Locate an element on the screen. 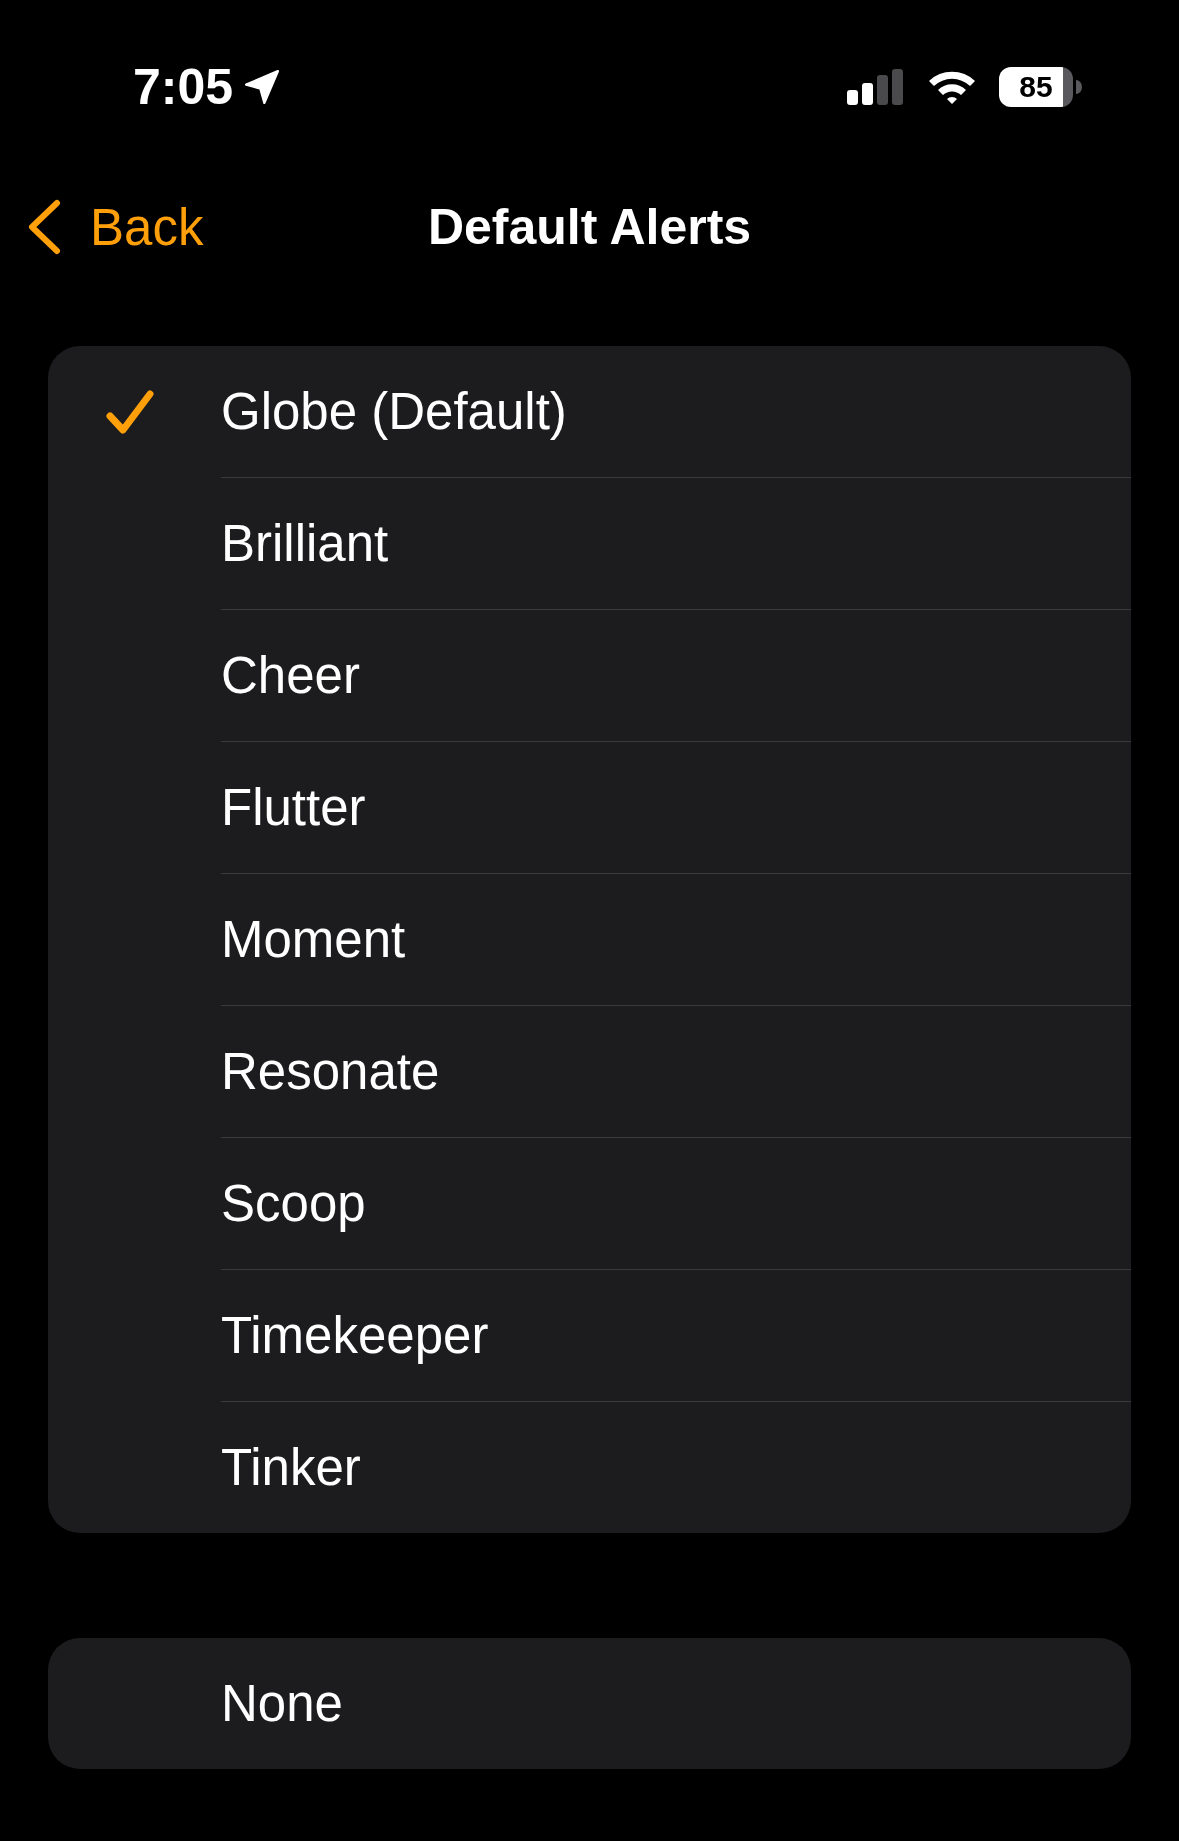 The width and height of the screenshot is (1179, 1841). battery-cap-icon is located at coordinates (1079, 87).